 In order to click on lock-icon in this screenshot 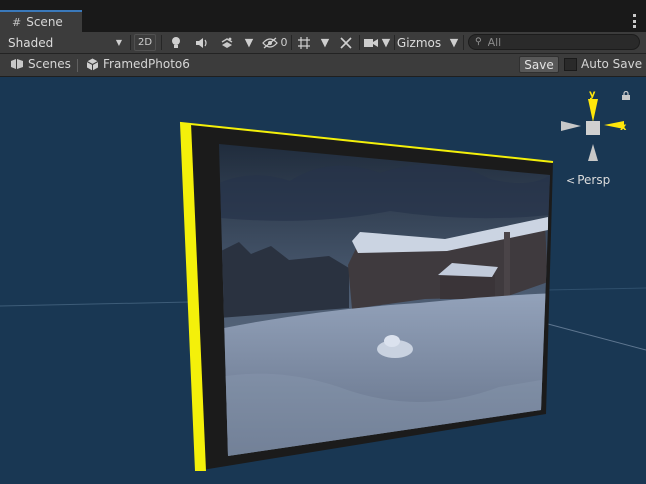, I will do `click(626, 95)`.